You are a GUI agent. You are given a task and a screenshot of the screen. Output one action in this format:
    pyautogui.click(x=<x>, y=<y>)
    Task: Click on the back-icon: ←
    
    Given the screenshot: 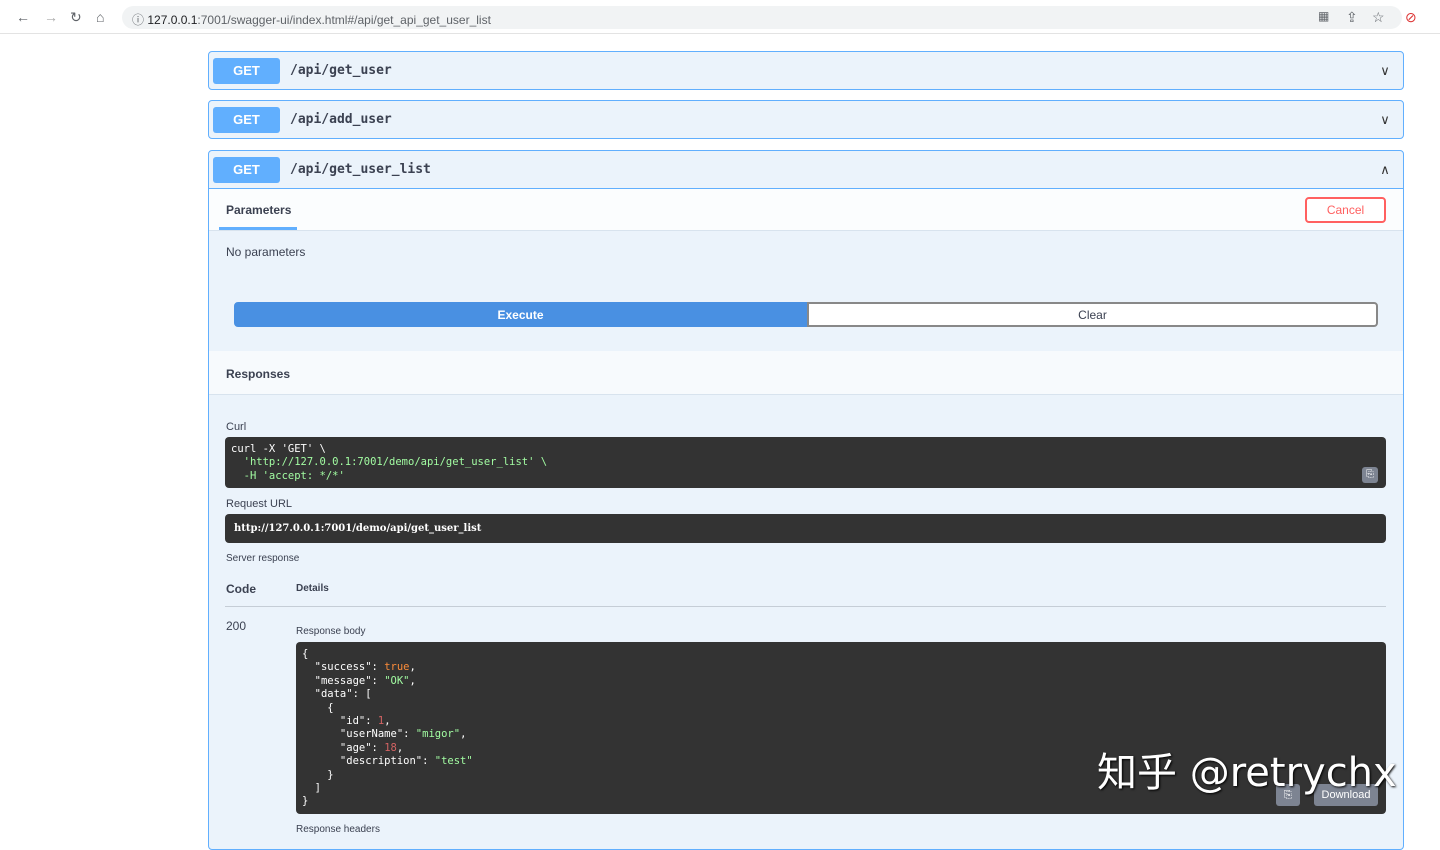 What is the action you would take?
    pyautogui.click(x=23, y=17)
    